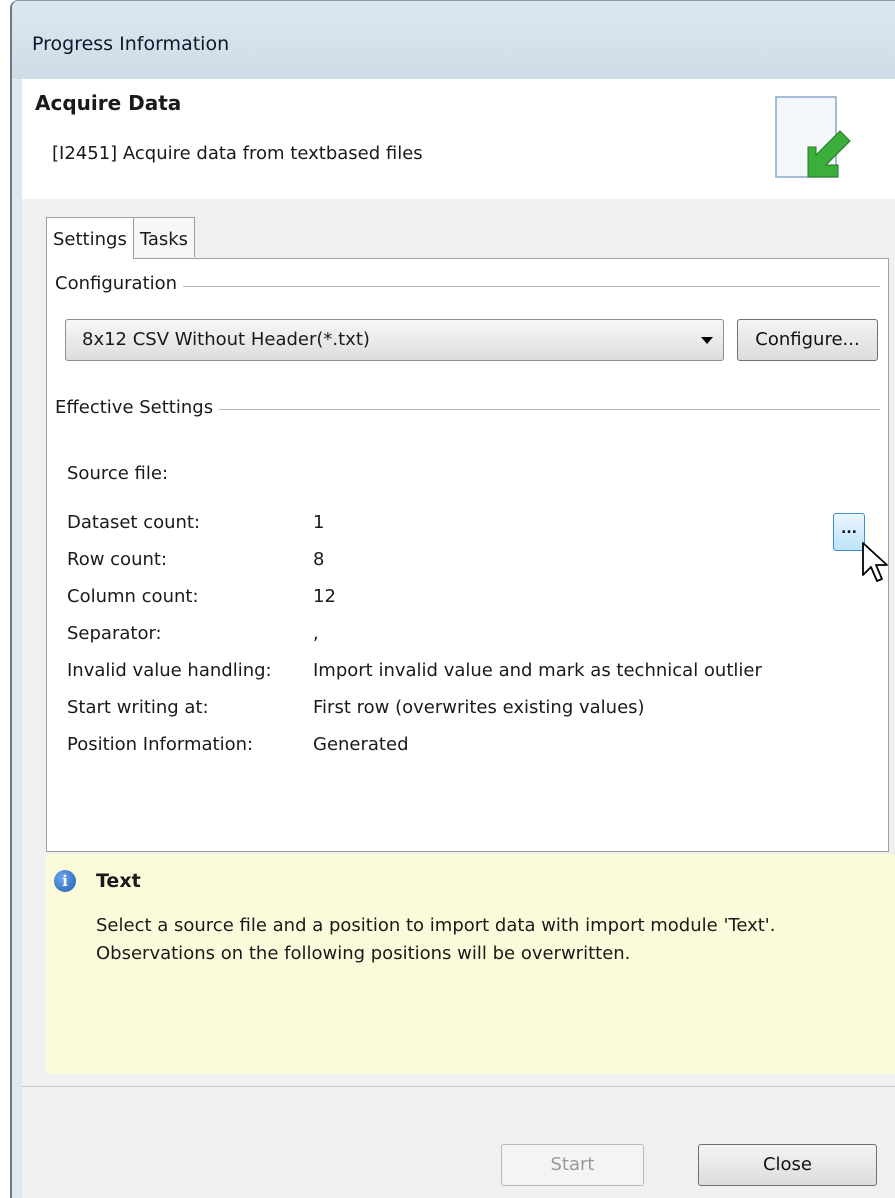  Describe the element at coordinates (361, 744) in the screenshot. I see `position-information-value: Generated` at that location.